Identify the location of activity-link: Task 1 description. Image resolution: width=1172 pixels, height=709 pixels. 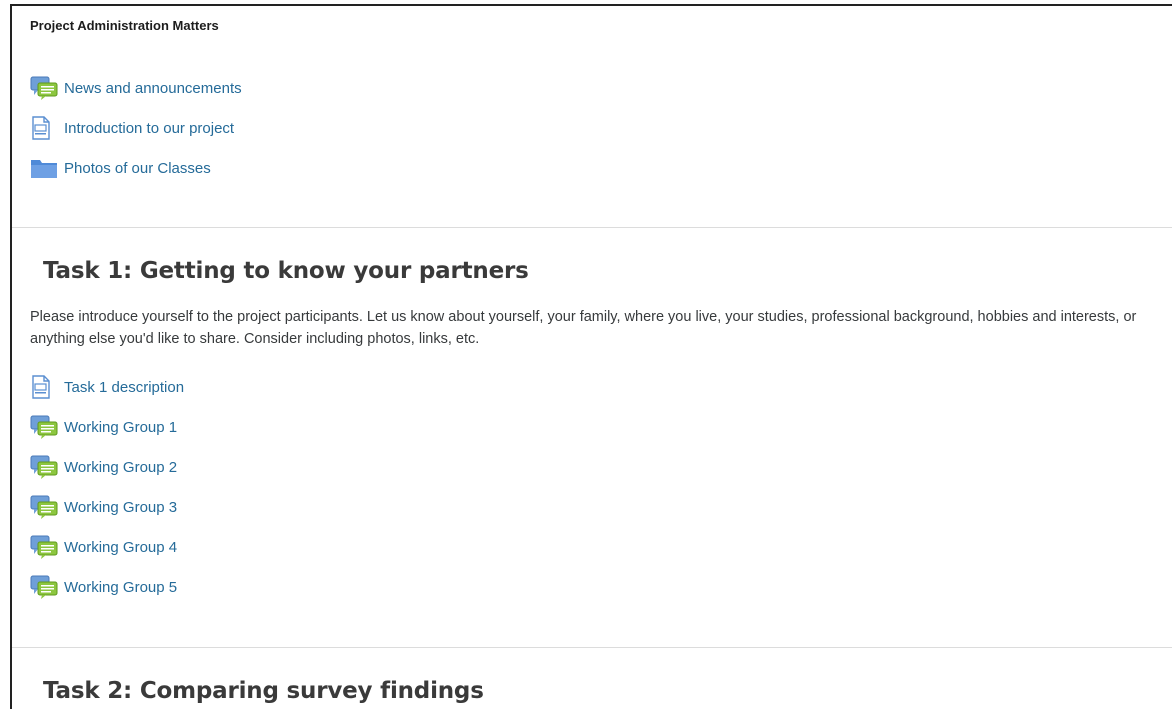
(124, 387).